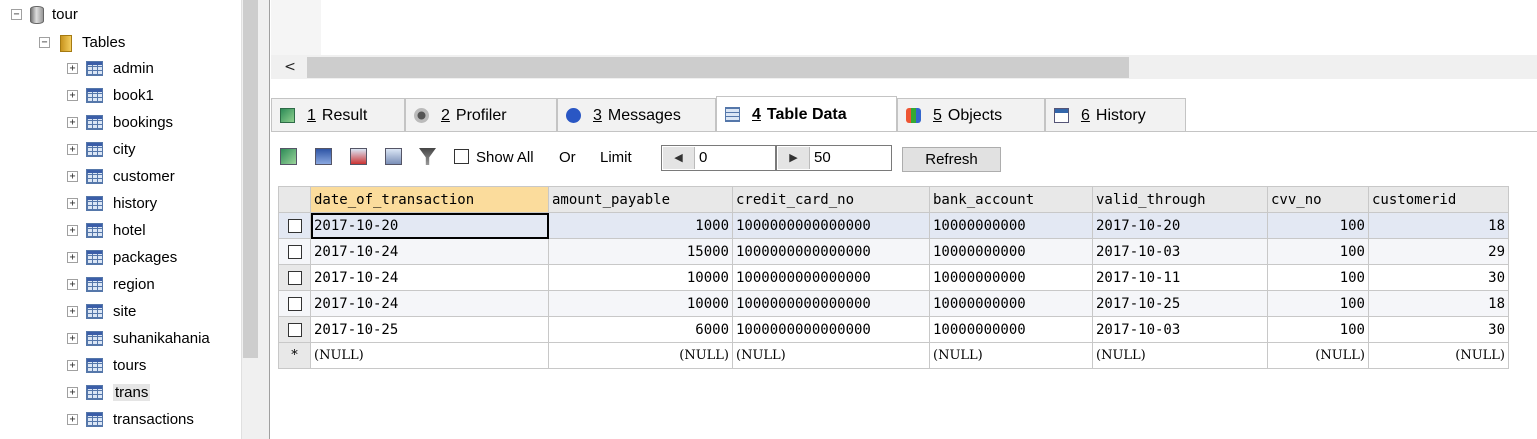 The width and height of the screenshot is (1537, 439). I want to click on grid-cell: 2017-10-11, so click(1180, 277).